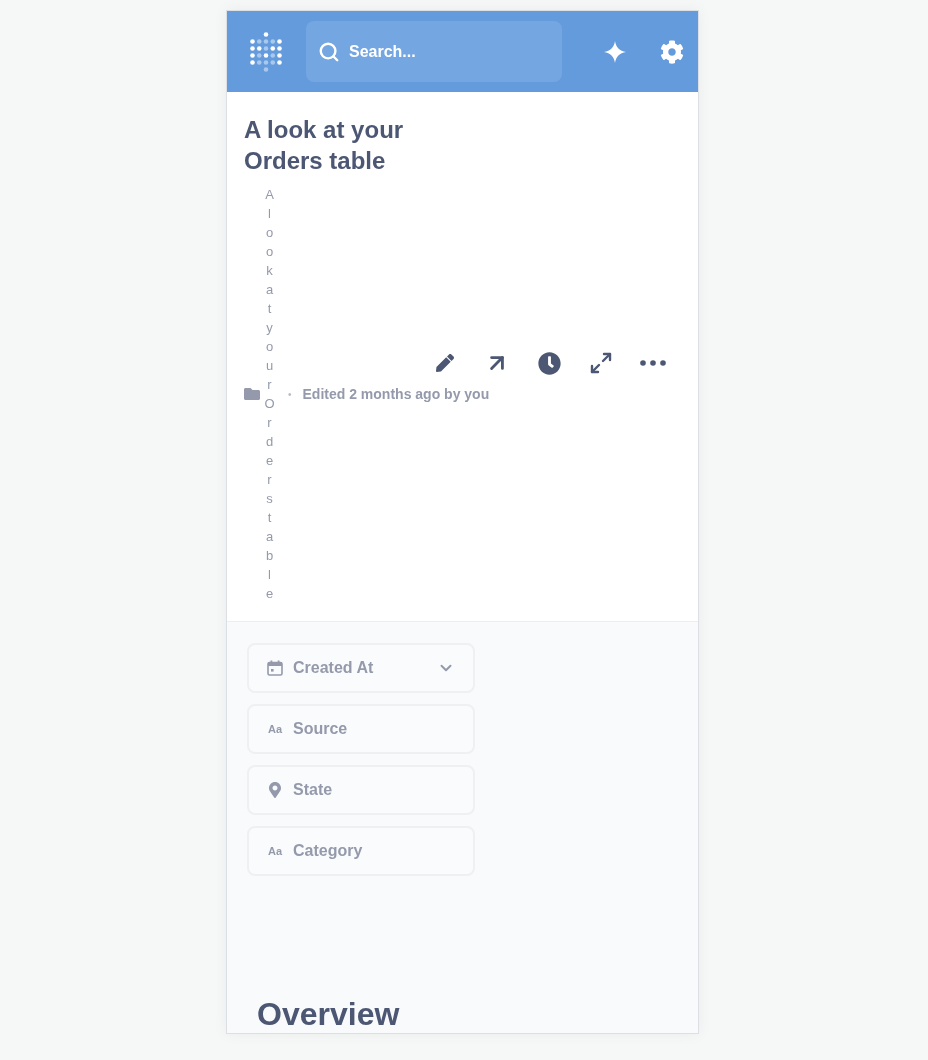 This screenshot has height=1060, width=928. What do you see at coordinates (275, 790) in the screenshot?
I see `map-pin-icon` at bounding box center [275, 790].